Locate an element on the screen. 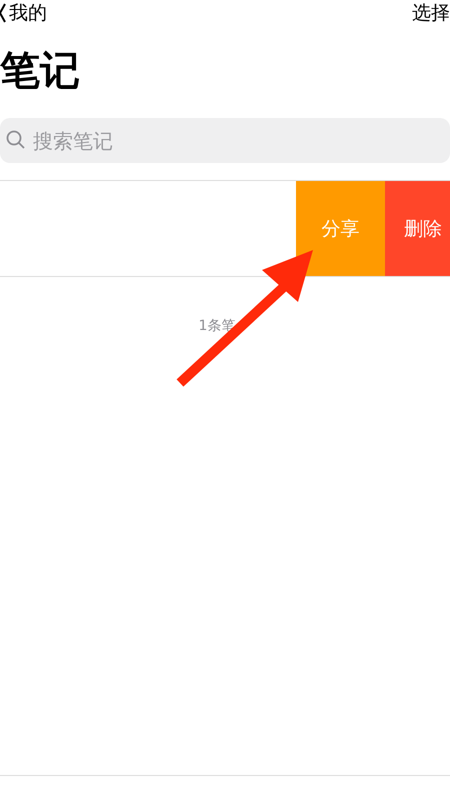 The height and width of the screenshot is (801, 450). select-button: 选择 is located at coordinates (431, 13).